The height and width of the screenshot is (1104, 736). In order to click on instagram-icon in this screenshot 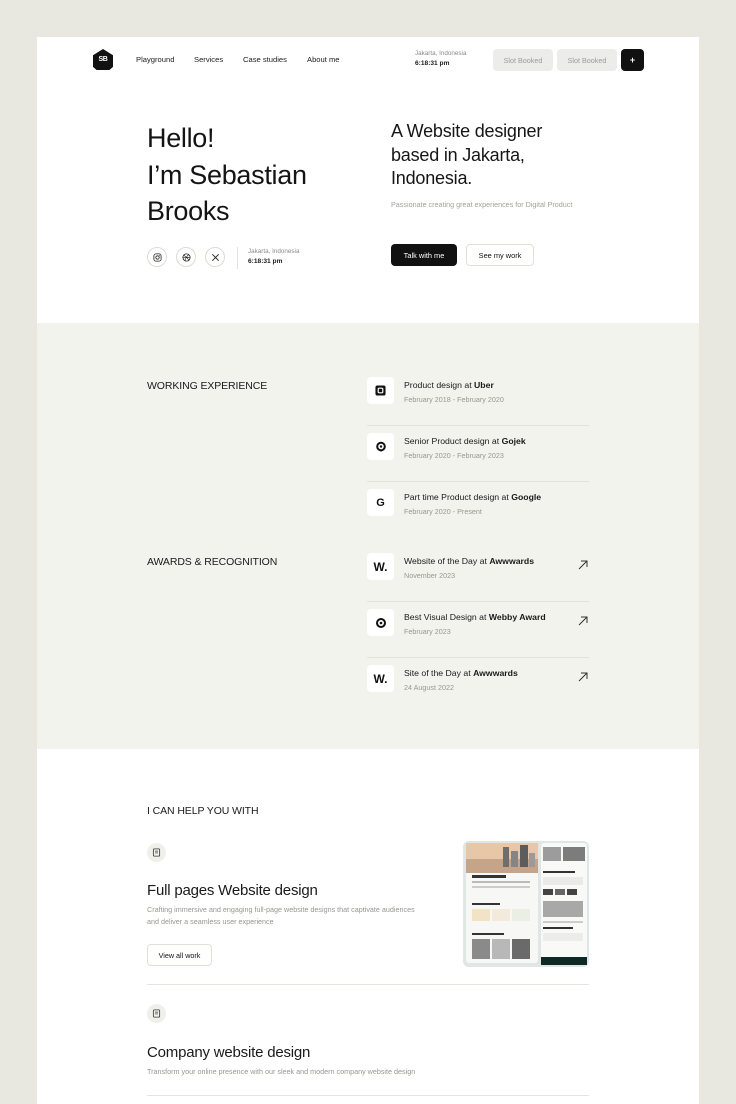, I will do `click(157, 257)`.